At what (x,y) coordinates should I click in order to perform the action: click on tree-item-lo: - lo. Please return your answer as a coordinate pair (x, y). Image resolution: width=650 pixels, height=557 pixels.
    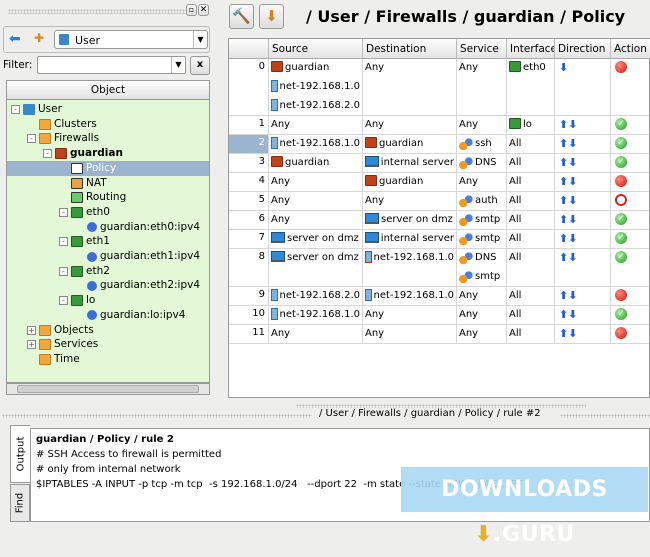
    Looking at the image, I should click on (77, 300).